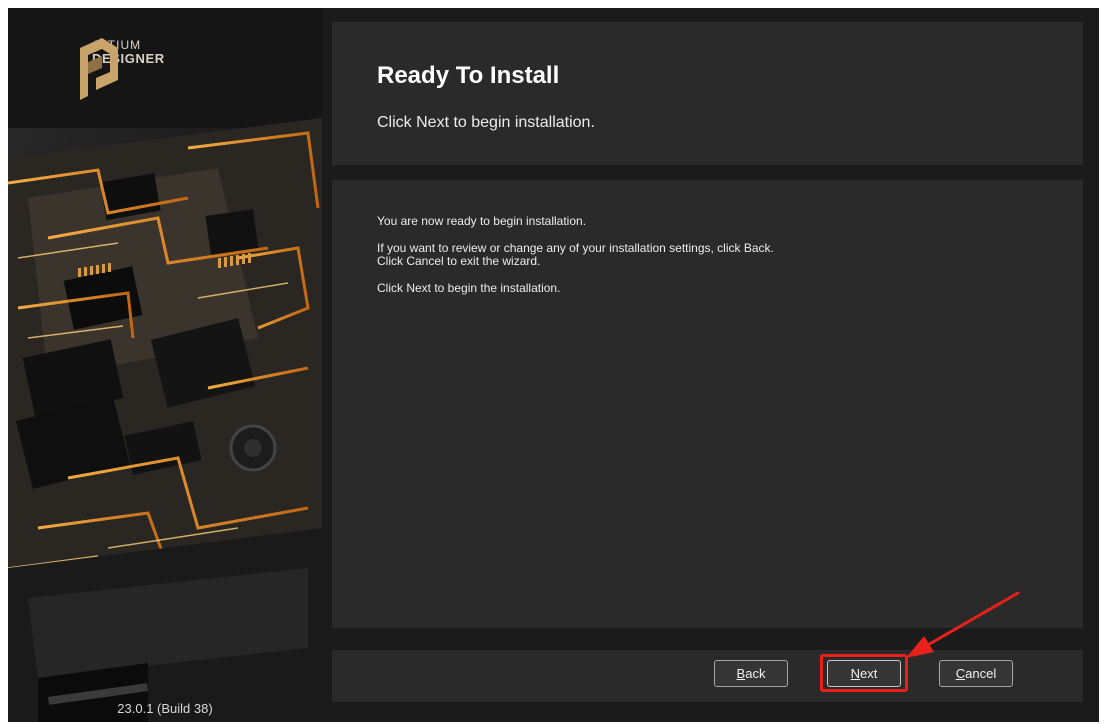 The image size is (1107, 724). What do you see at coordinates (99, 69) in the screenshot?
I see `altium-logo-mark-icon` at bounding box center [99, 69].